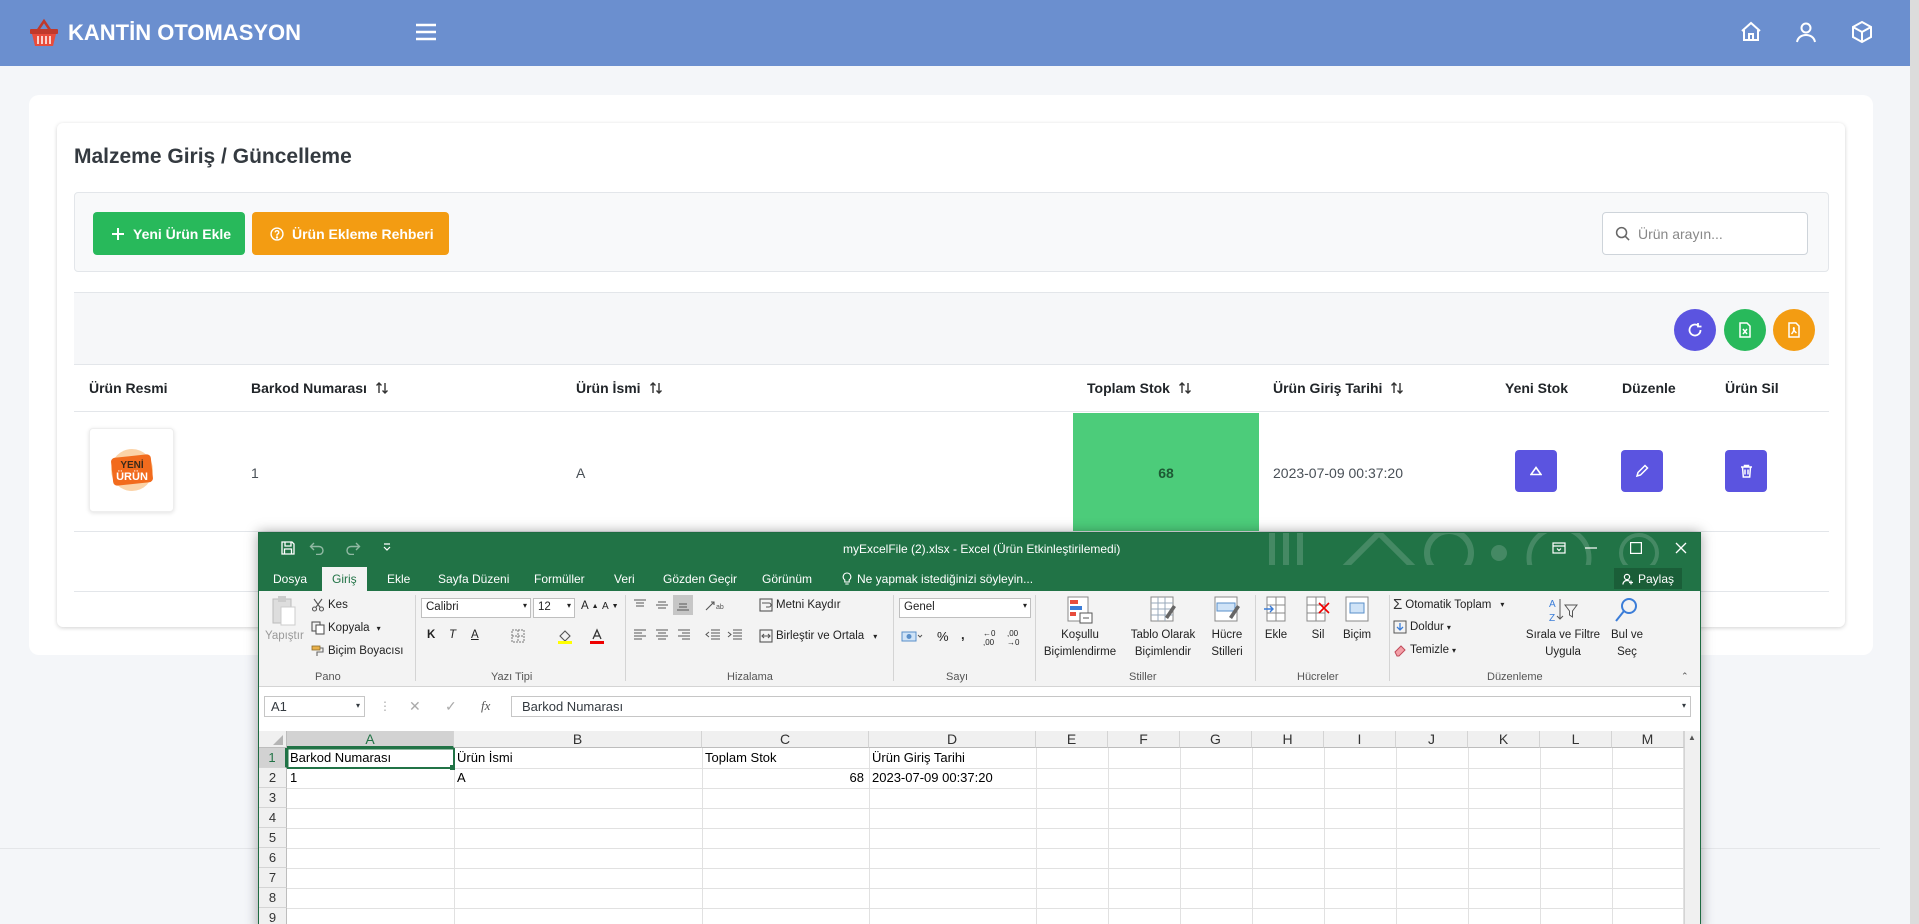  I want to click on column-header-m: M, so click(1648, 739).